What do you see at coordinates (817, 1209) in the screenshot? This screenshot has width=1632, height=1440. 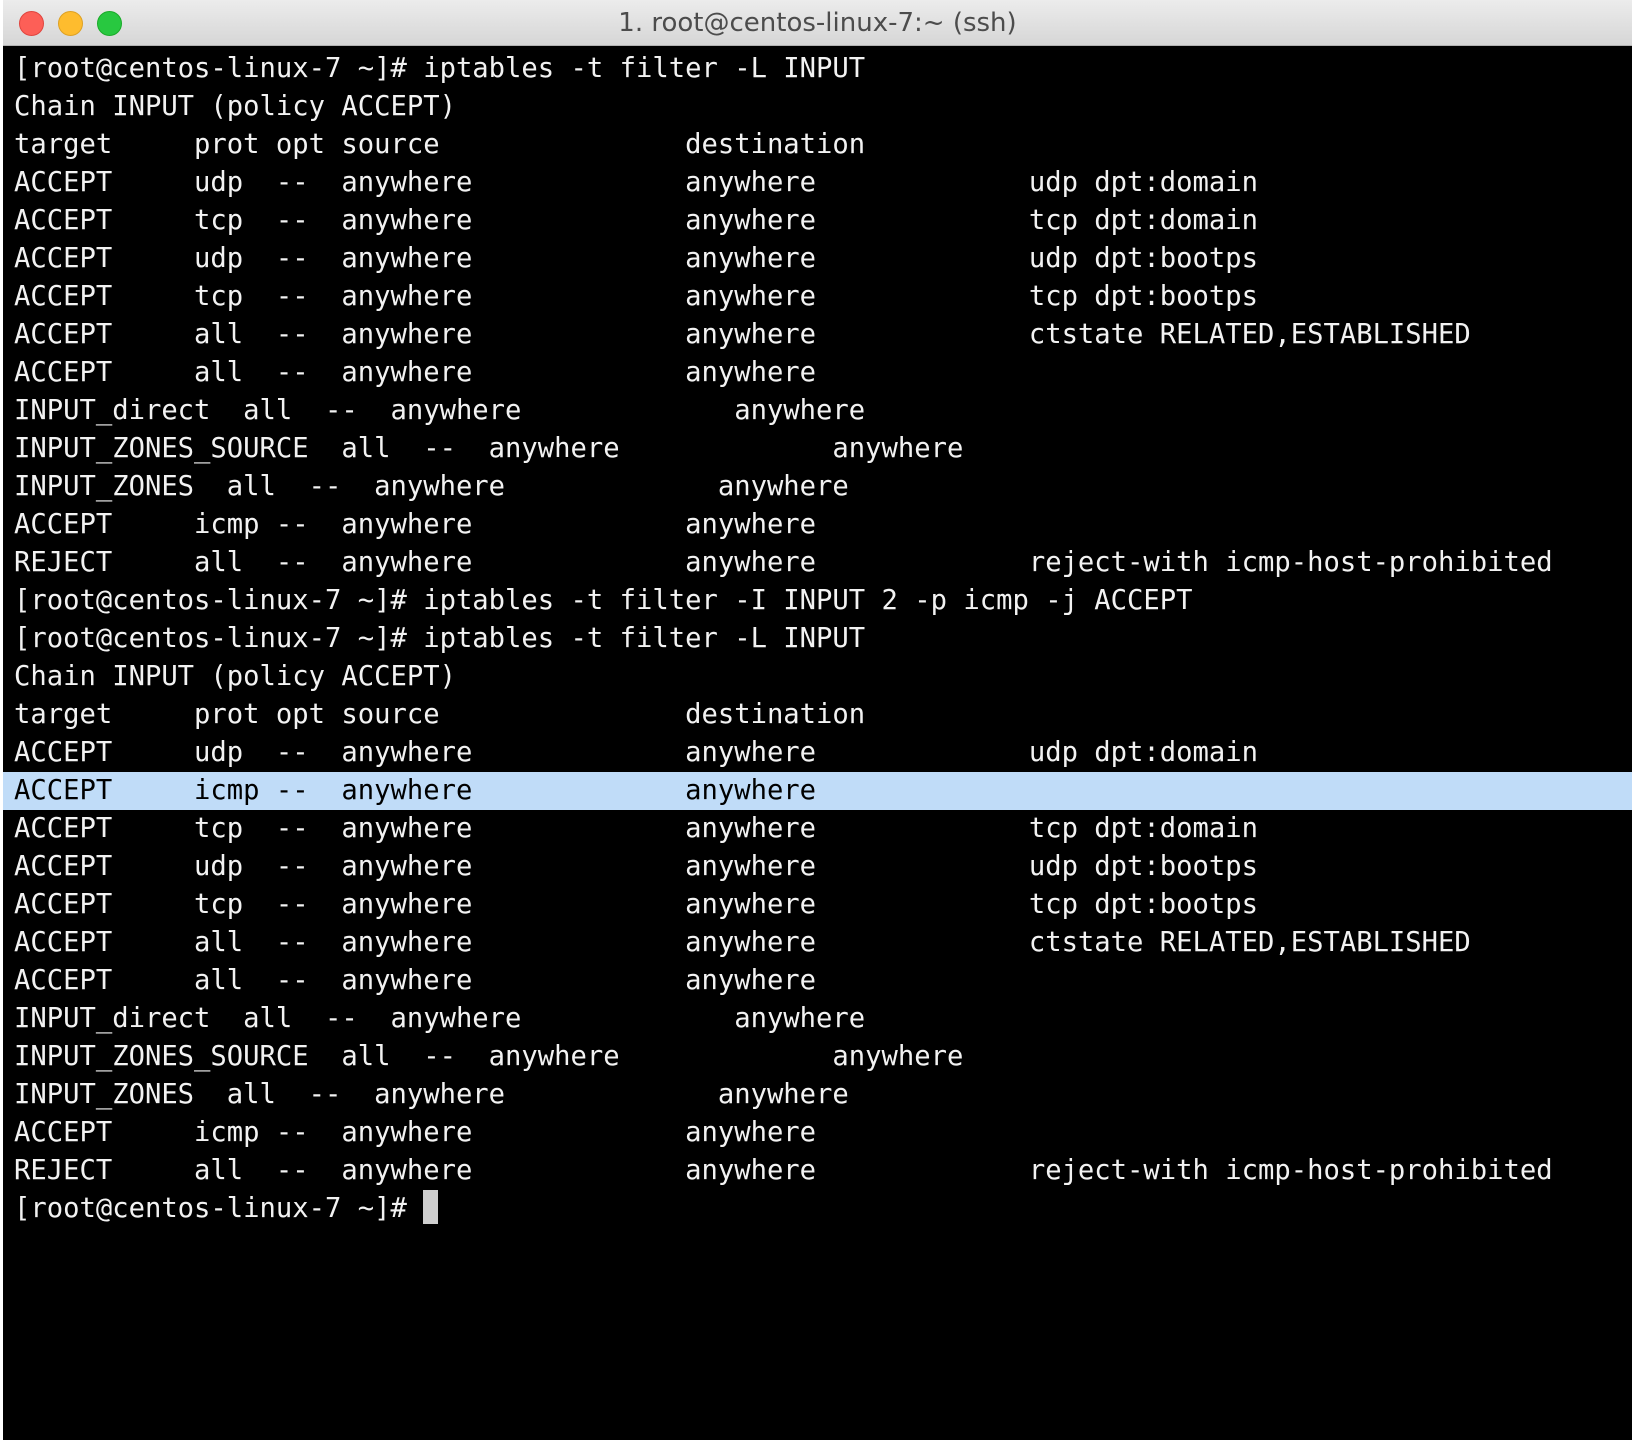 I see `prompt-line: [root@centos-linux-7 ~]#` at bounding box center [817, 1209].